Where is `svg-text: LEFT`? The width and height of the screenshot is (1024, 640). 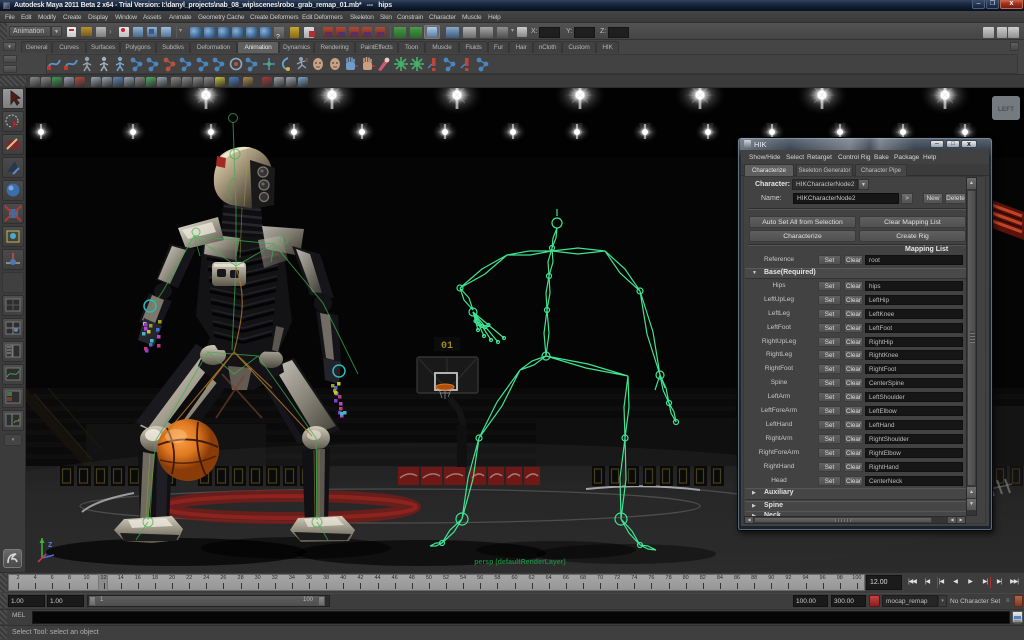 svg-text: LEFT is located at coordinates (1006, 109).